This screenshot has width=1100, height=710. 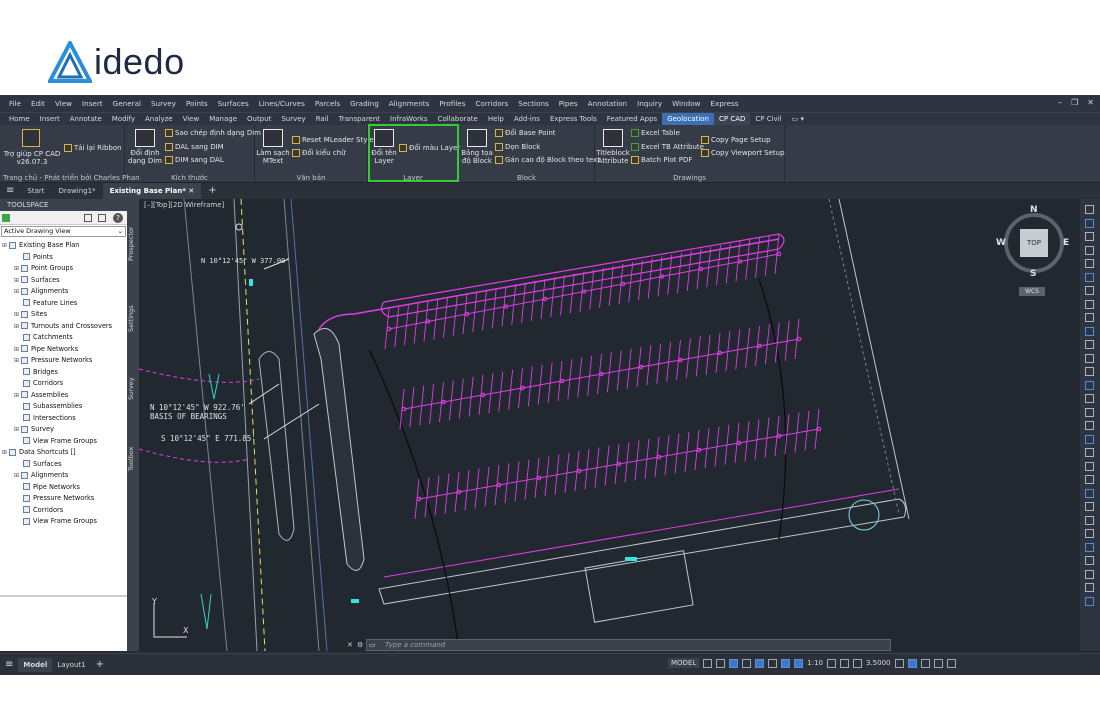 What do you see at coordinates (10, 191) in the screenshot?
I see `hamburger-menu-icon: ≡` at bounding box center [10, 191].